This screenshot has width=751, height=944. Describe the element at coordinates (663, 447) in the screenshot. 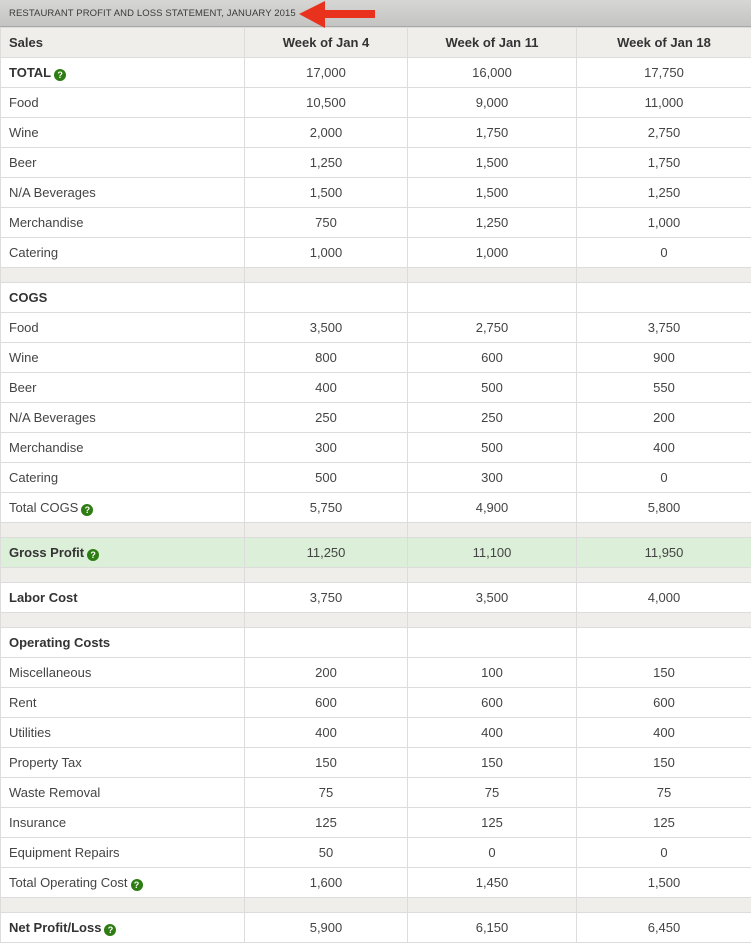

I see `value-cell: 400` at that location.